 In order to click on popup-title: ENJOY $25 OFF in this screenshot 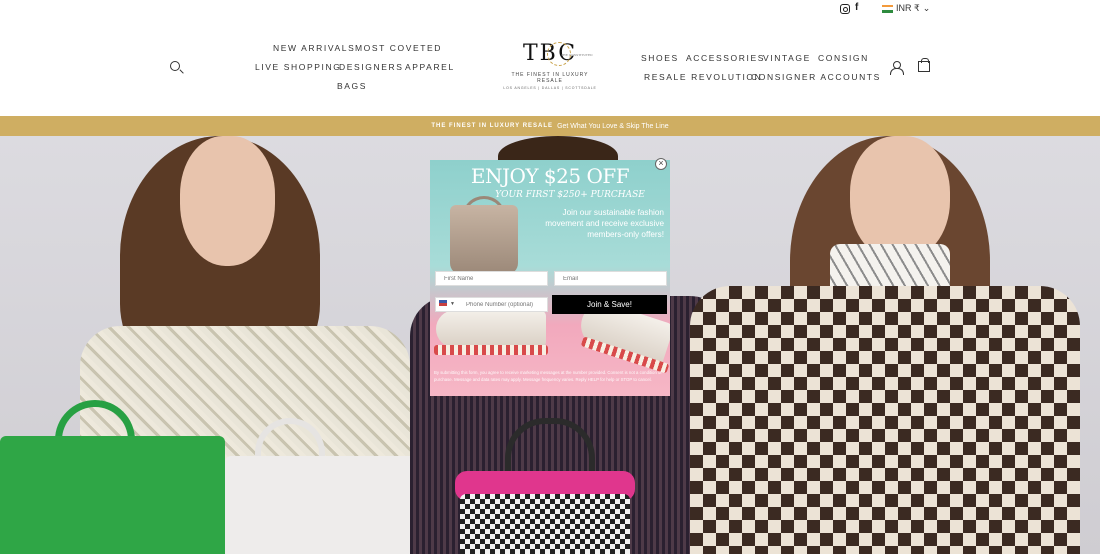, I will do `click(550, 176)`.